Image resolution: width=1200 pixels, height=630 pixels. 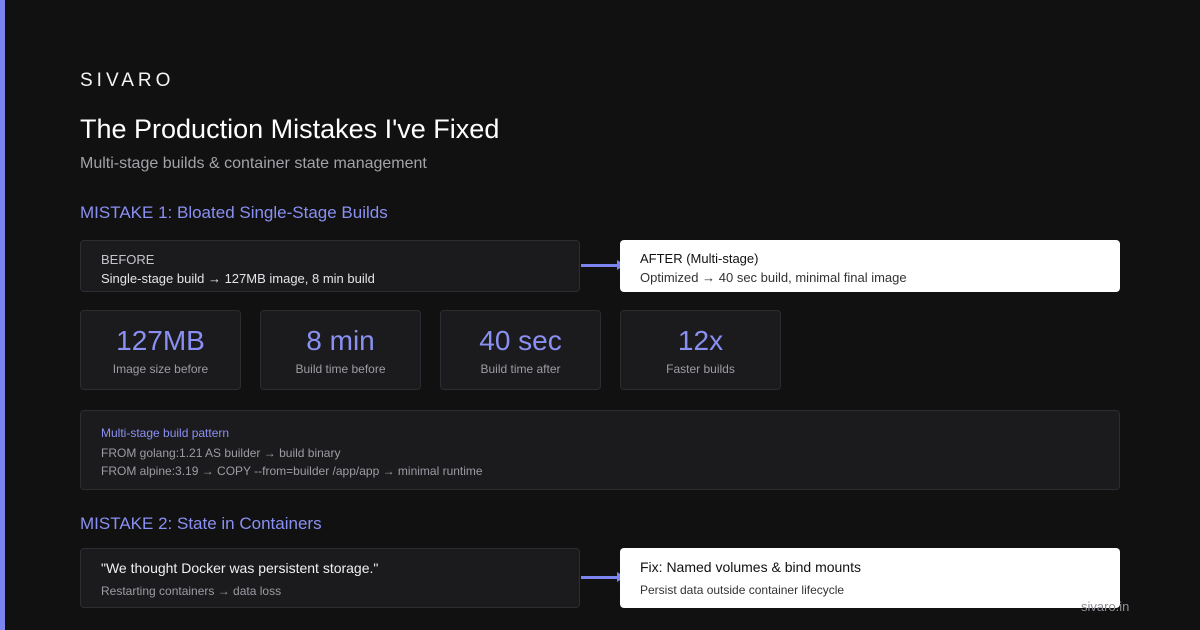 What do you see at coordinates (234, 212) in the screenshot?
I see `mistake-1-heading: MISTAKE 1: Bloated Single-Stage Builds` at bounding box center [234, 212].